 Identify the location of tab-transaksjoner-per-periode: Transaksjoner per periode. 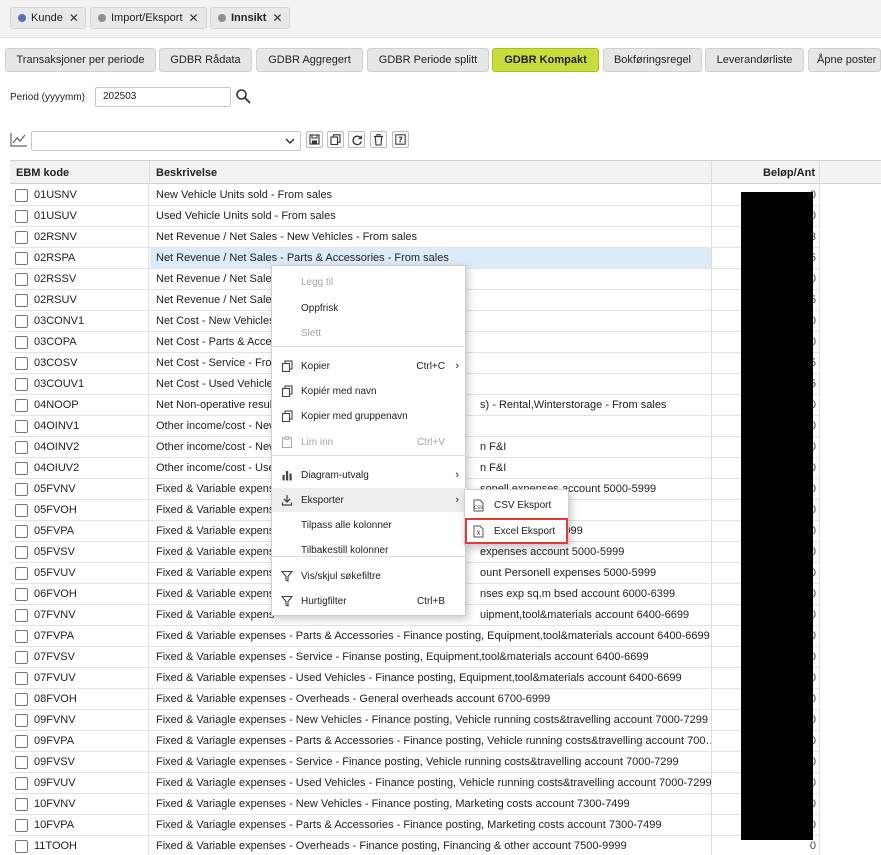
(80, 60).